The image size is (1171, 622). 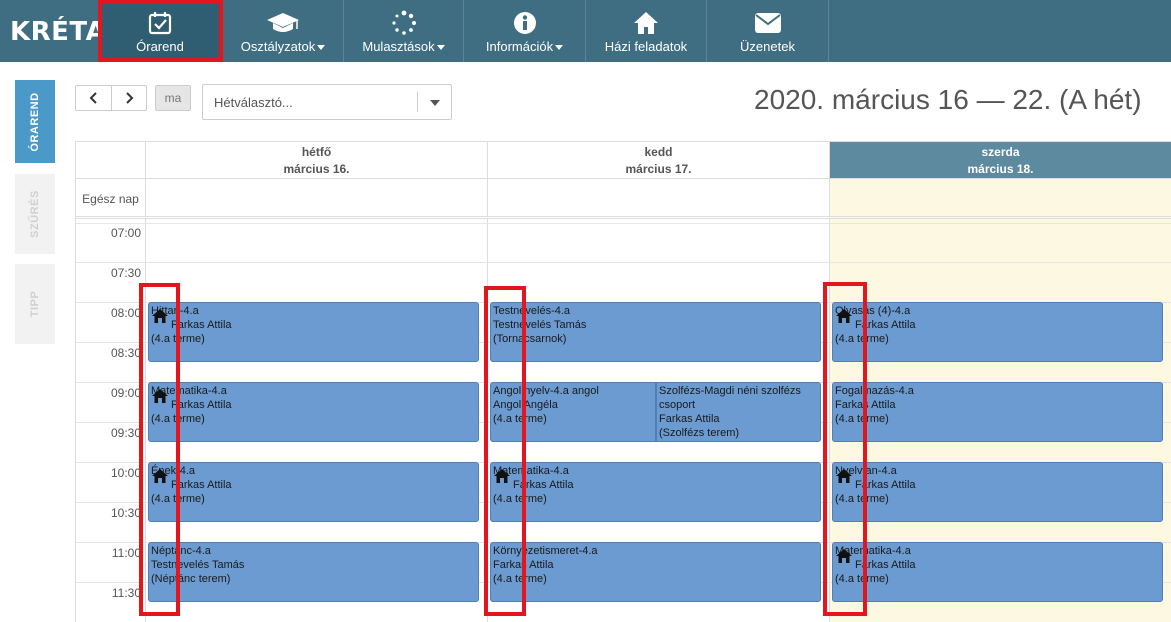 I want to click on today-button: ma, so click(x=173, y=98).